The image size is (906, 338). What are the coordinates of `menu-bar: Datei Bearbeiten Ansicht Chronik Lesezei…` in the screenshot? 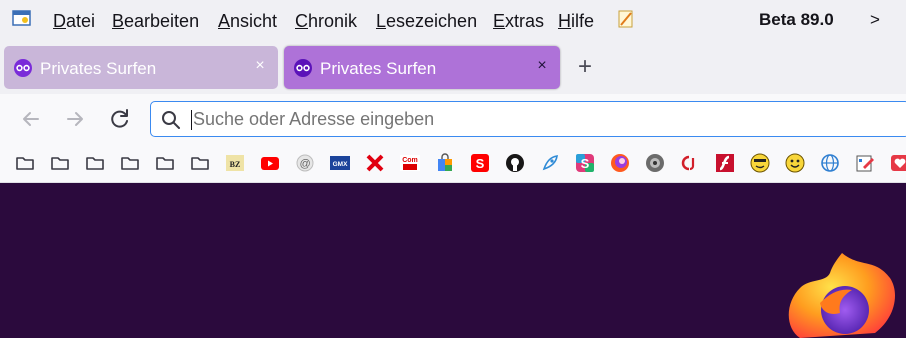 It's located at (453, 20).